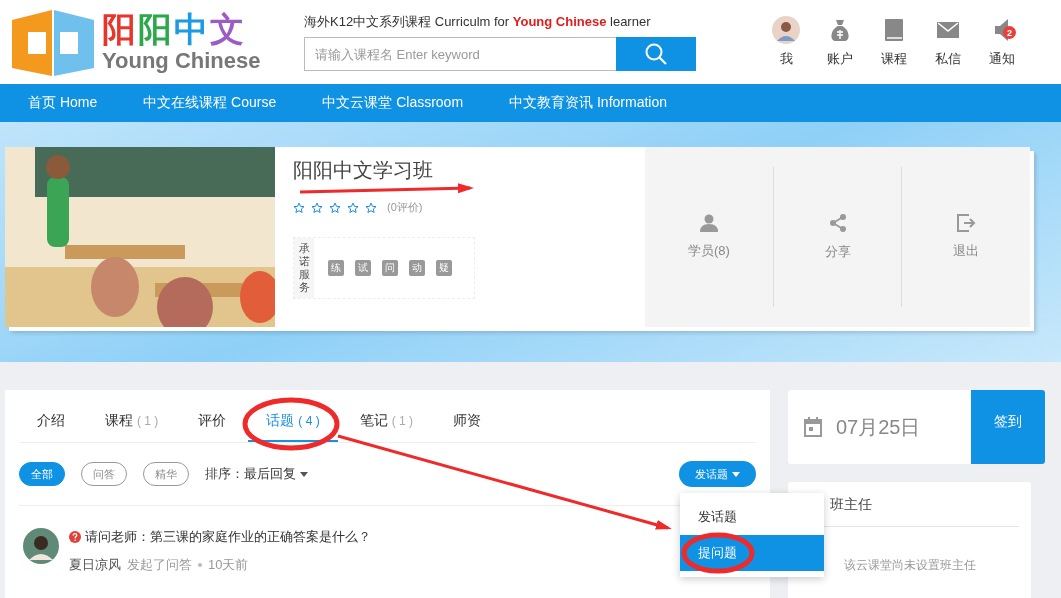 The height and width of the screenshot is (598, 1061). Describe the element at coordinates (181, 61) in the screenshot. I see `logo-subtitle: Young Chinese` at that location.